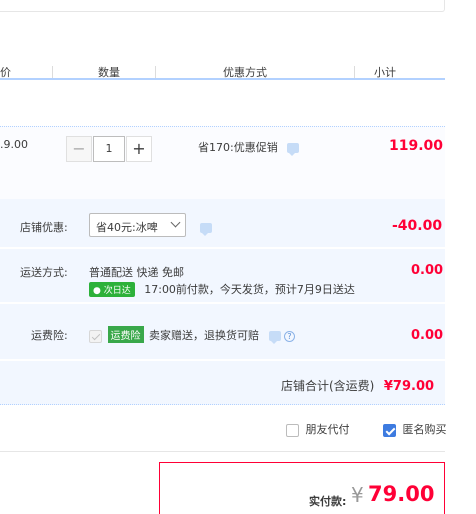  Describe the element at coordinates (327, 429) in the screenshot. I see `friend-pay-label: 朋友代付` at that location.